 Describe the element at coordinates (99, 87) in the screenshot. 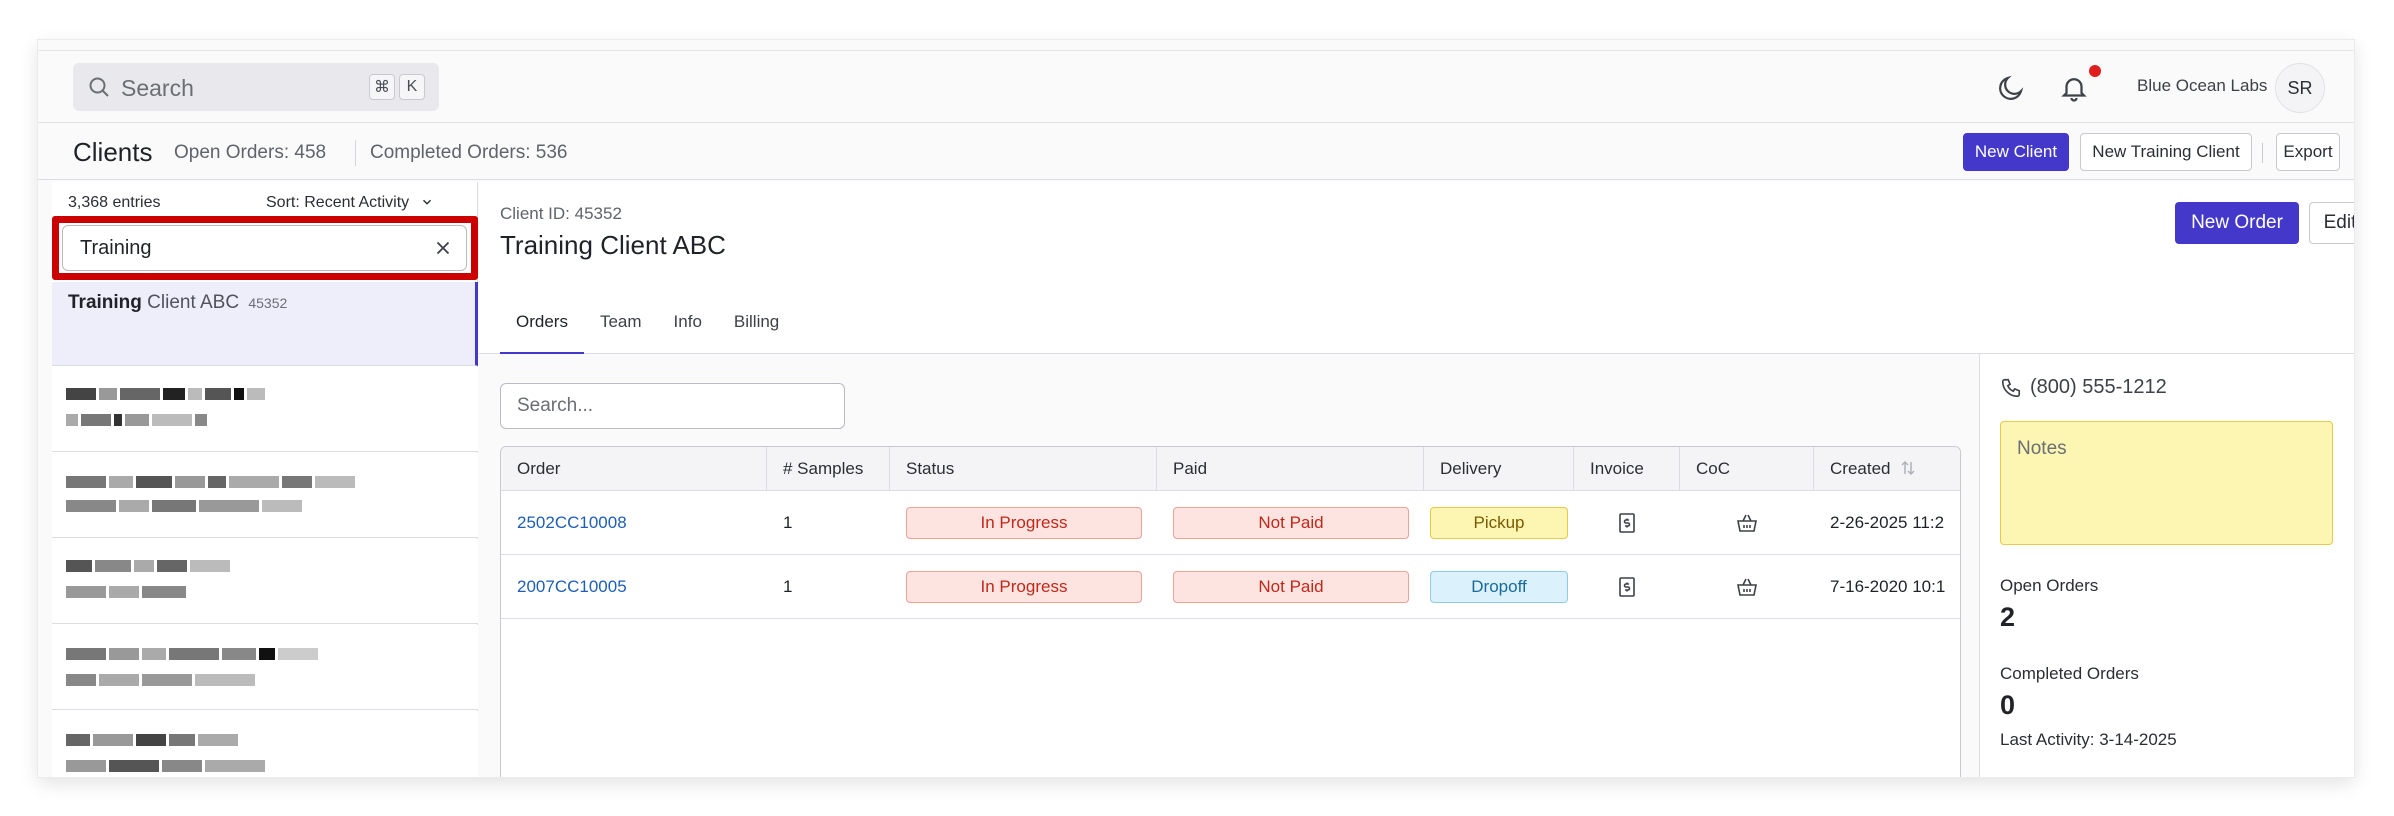

I see `search-icon` at that location.